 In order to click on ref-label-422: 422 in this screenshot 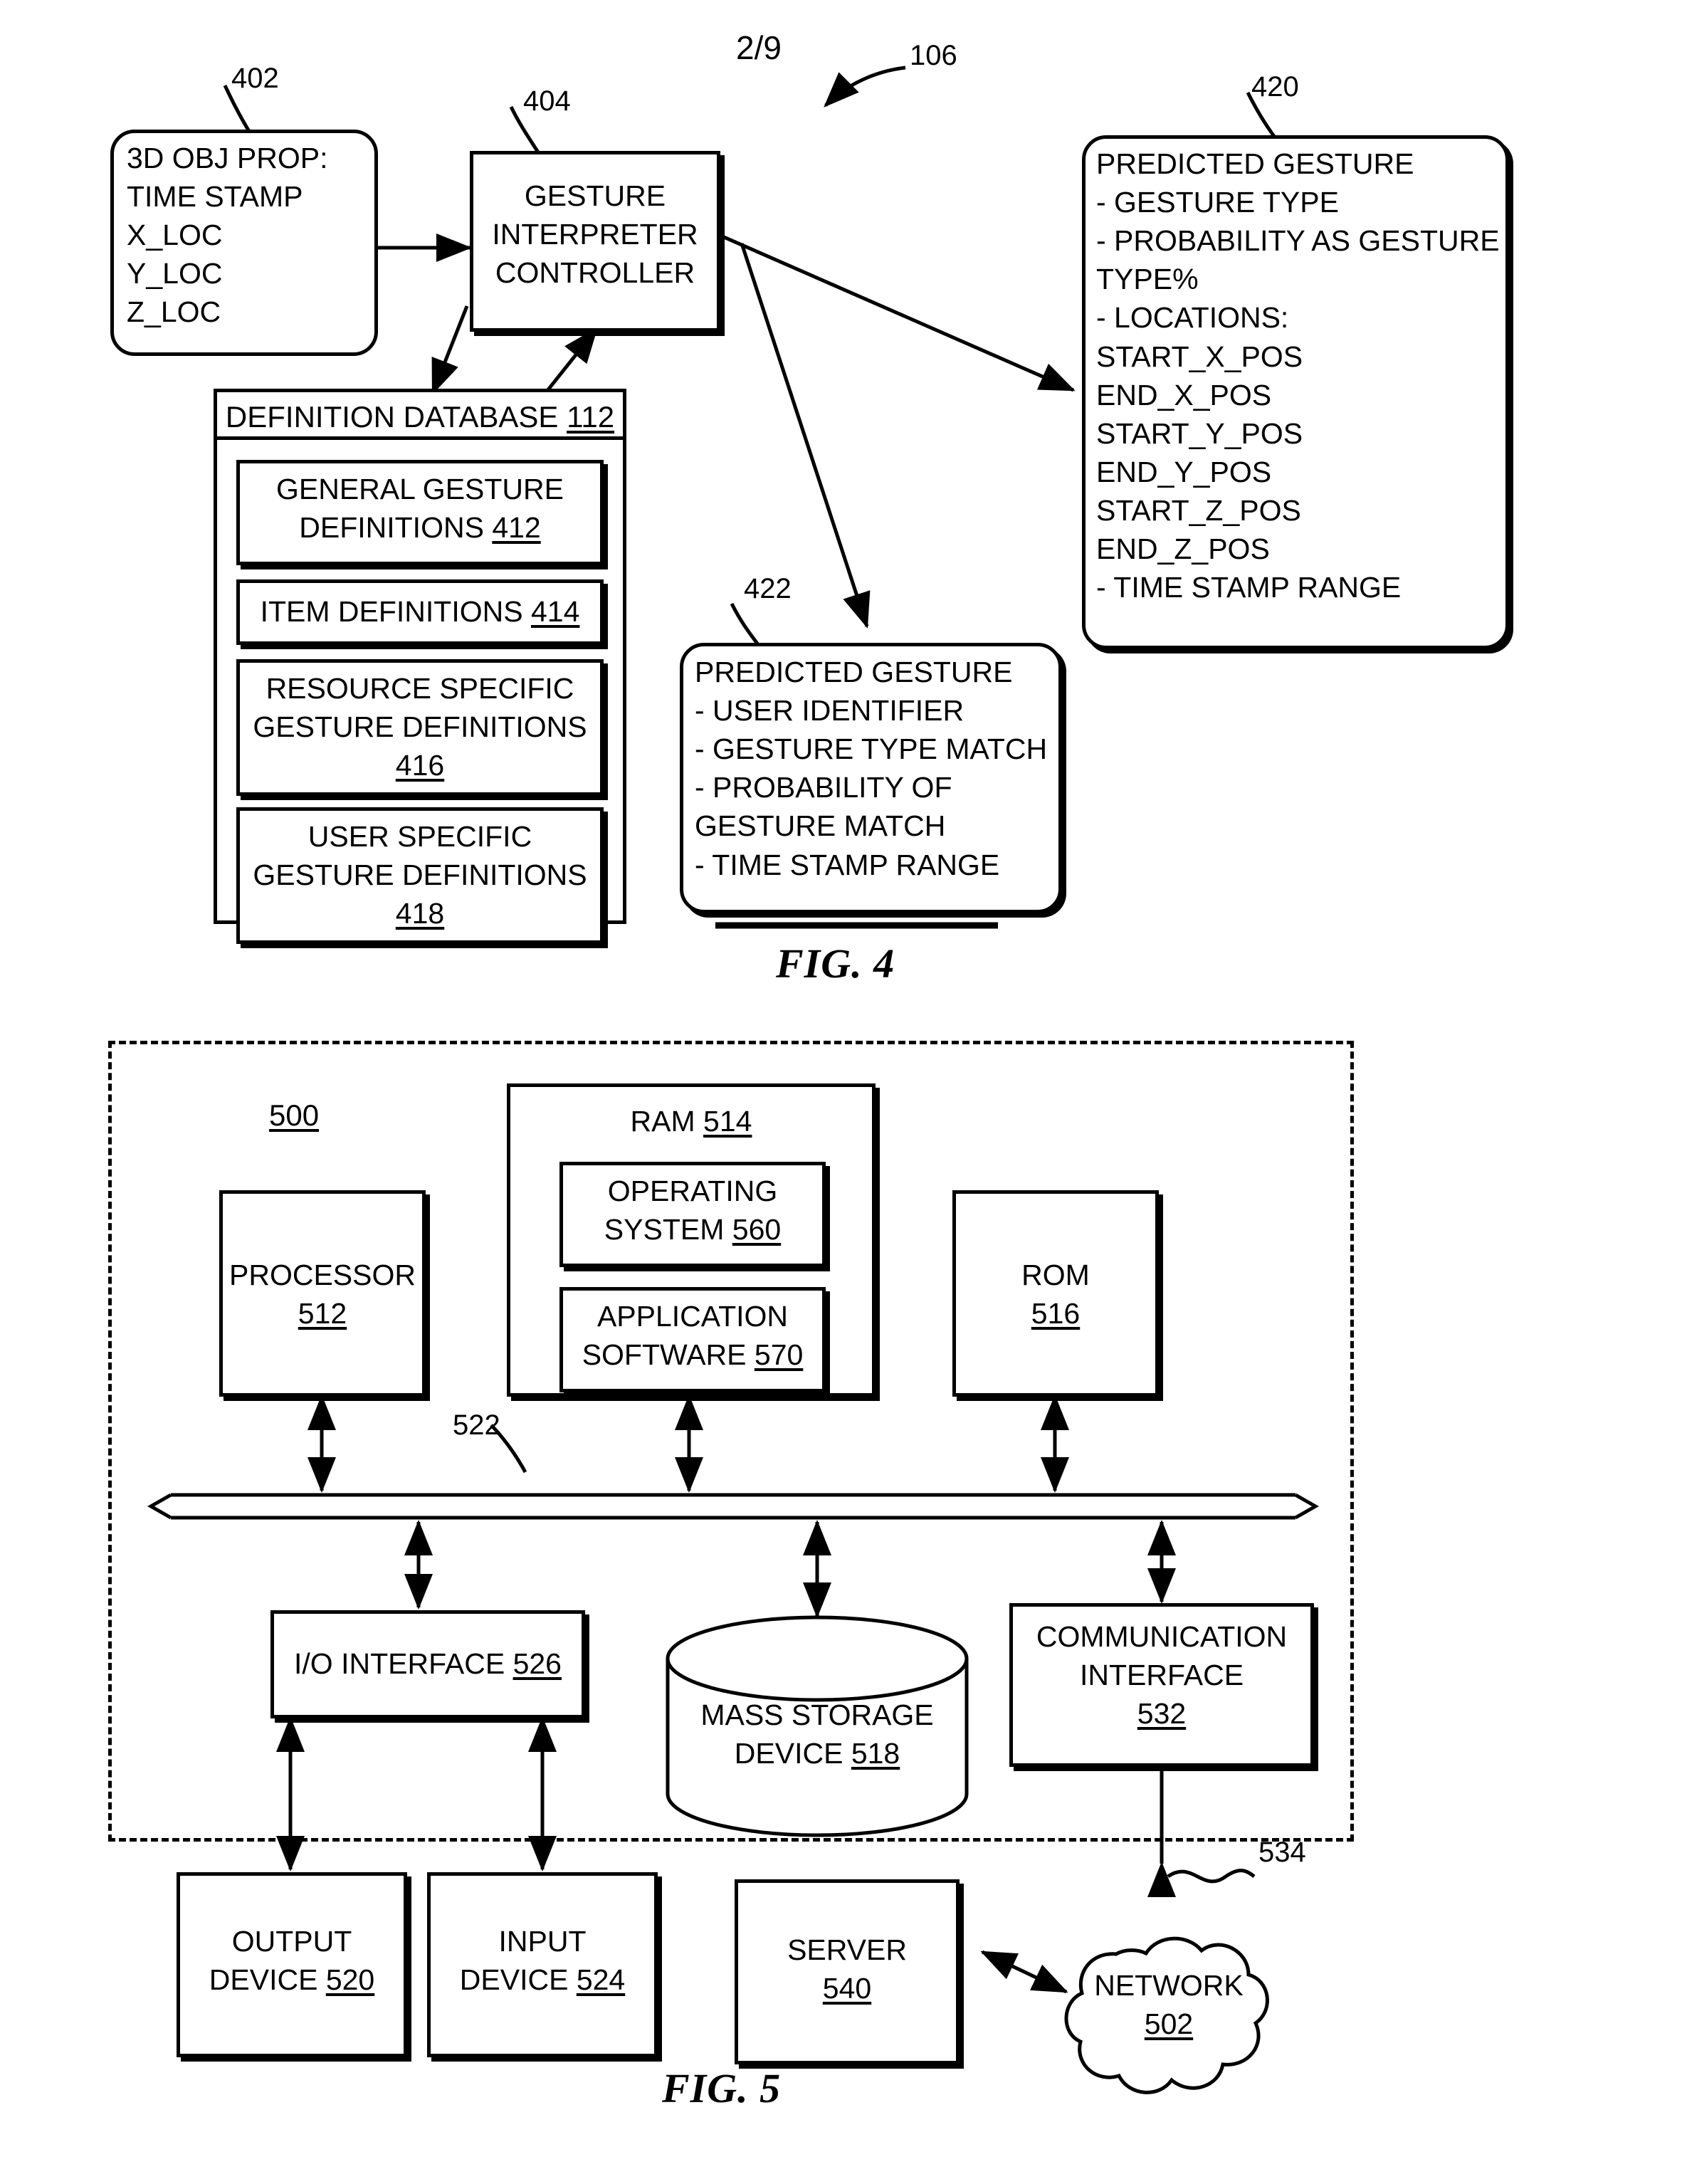, I will do `click(768, 588)`.